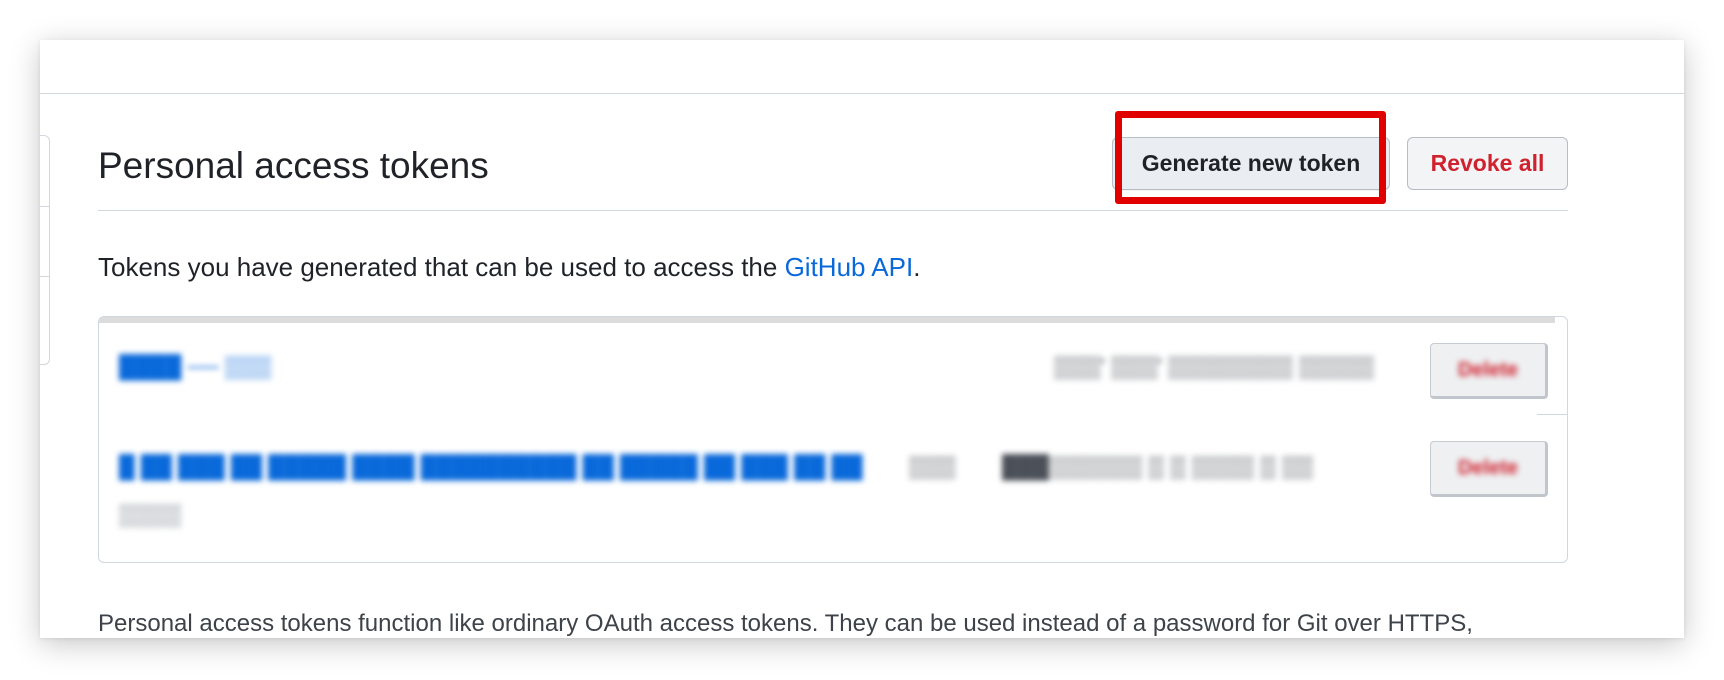 This screenshot has width=1724, height=680. I want to click on token-last-used: ███▒▒▒▒▒▒ ▒ ▒ ▒▒▒▒ ▒ ▒▒, so click(1158, 466).